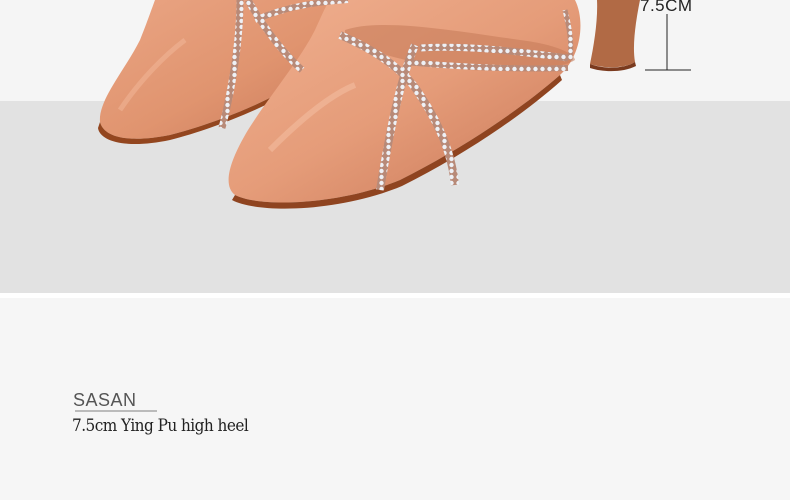 The height and width of the screenshot is (500, 790). What do you see at coordinates (615, 34) in the screenshot?
I see `heel` at bounding box center [615, 34].